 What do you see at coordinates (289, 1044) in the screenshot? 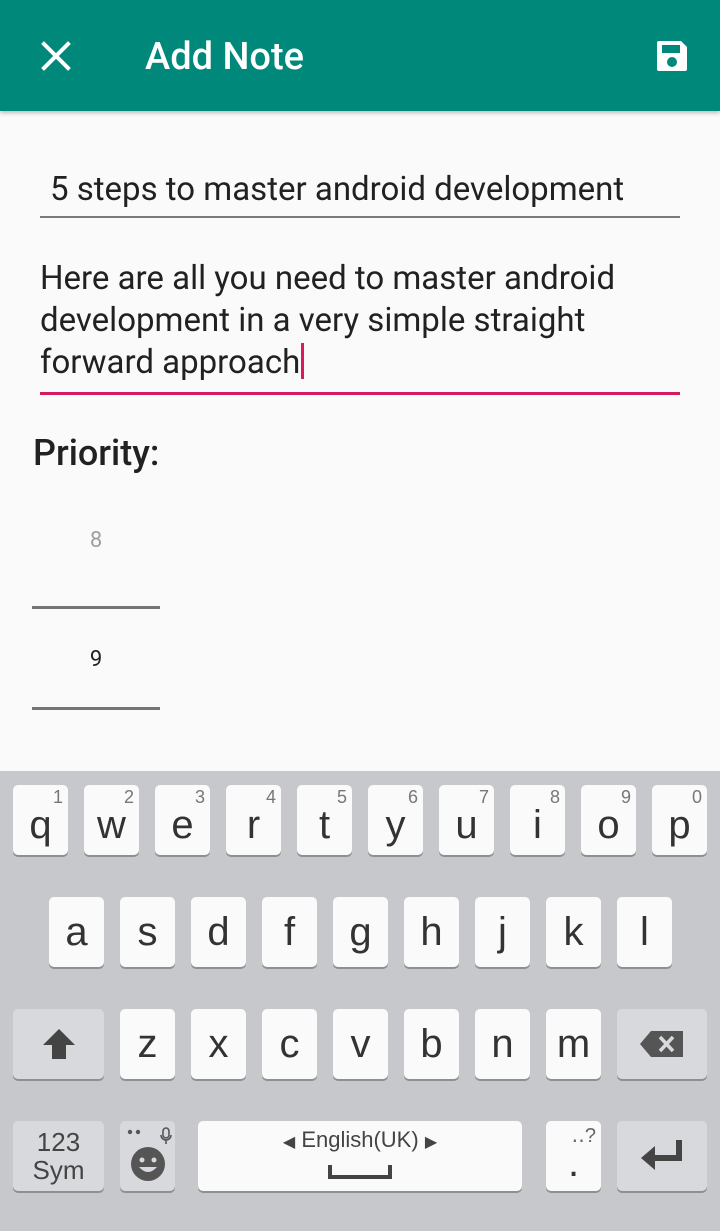
I see `key-c: c` at bounding box center [289, 1044].